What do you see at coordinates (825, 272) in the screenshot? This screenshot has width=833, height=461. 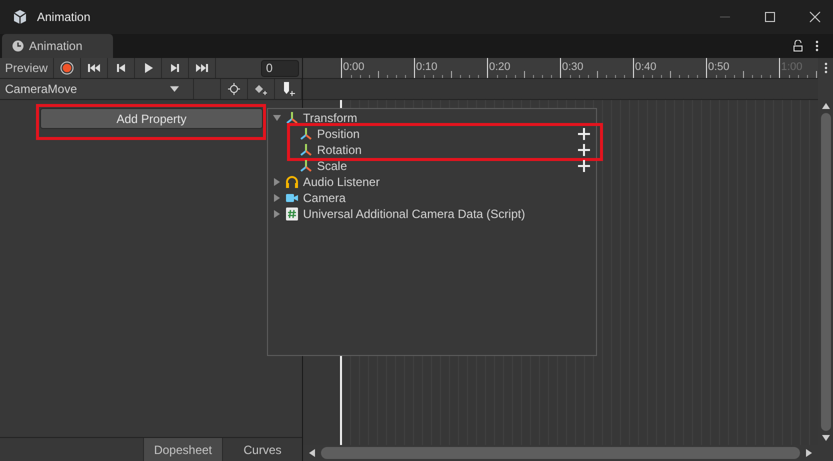 I see `vertical-scrollbar` at bounding box center [825, 272].